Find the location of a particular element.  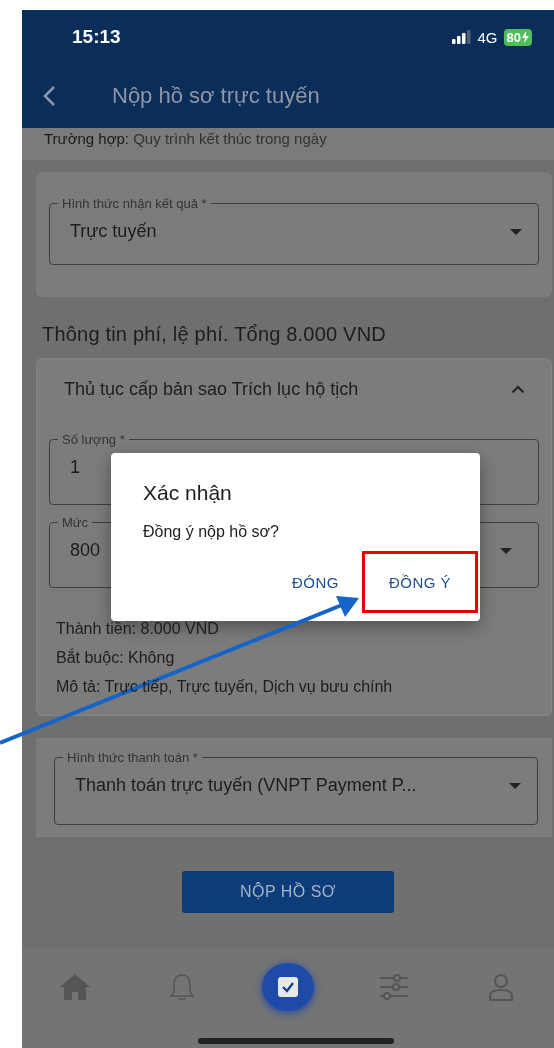

field-label: Hình thức nhận kết quả * is located at coordinates (134, 203).